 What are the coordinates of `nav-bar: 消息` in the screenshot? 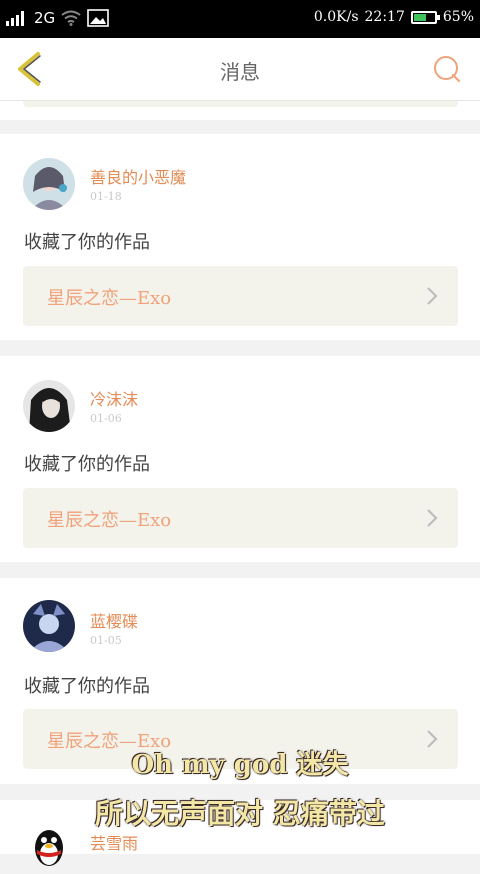 It's located at (240, 69).